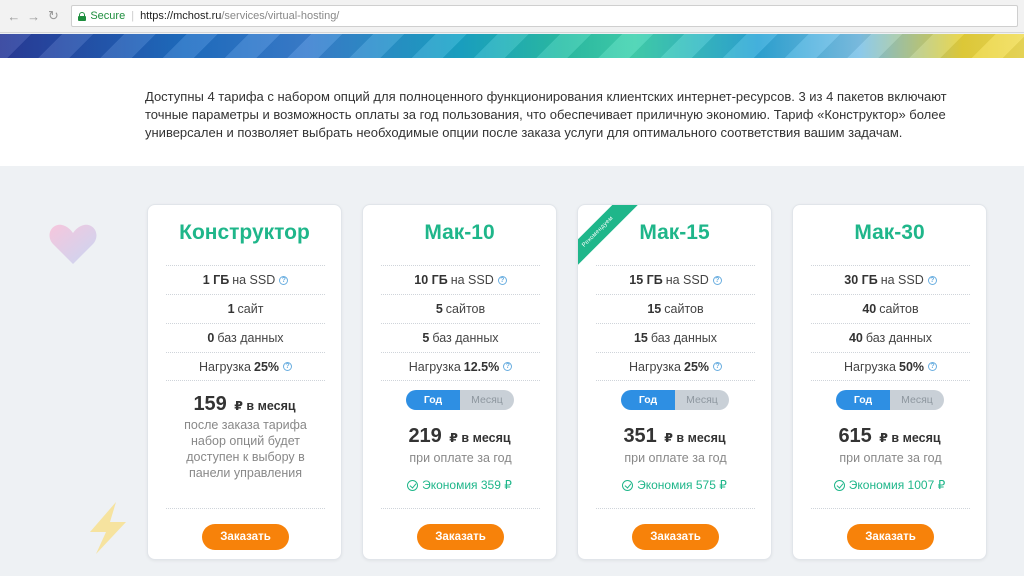  I want to click on plan-title: Мак-15, so click(674, 232).